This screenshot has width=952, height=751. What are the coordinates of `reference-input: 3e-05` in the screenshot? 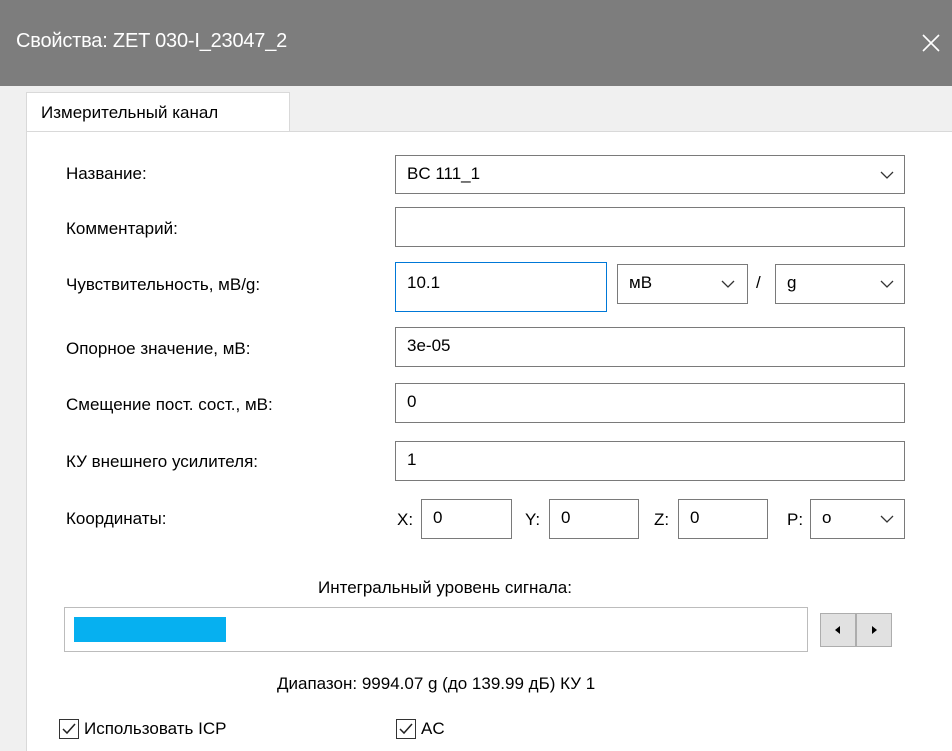 It's located at (650, 347).